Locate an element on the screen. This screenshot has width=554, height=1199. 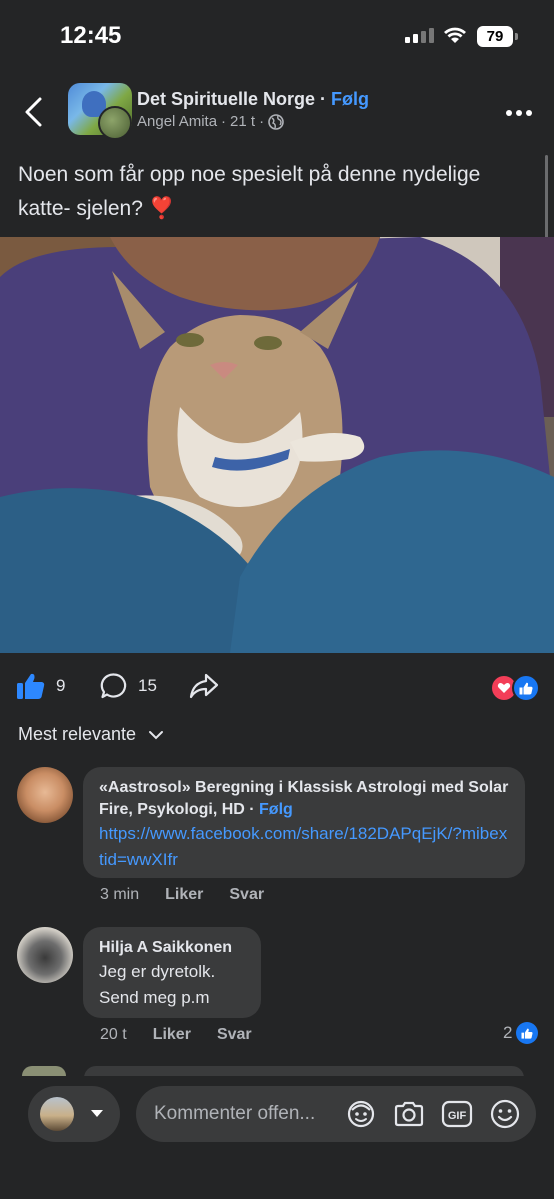
more-icon is located at coordinates (519, 113).